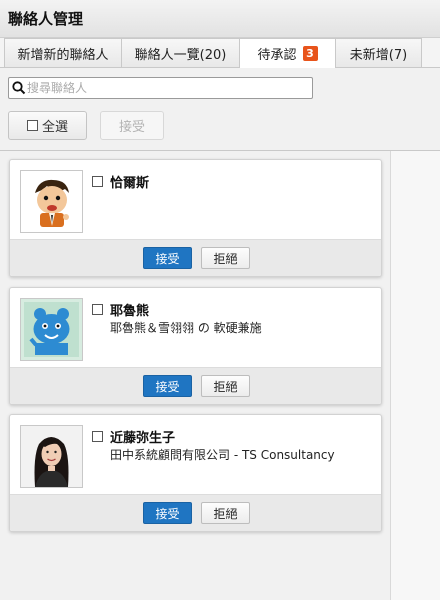 Image resolution: width=440 pixels, height=600 pixels. I want to click on contact-subtitle: 耶魯熊＆雪翎翎 の 軟硬兼施, so click(186, 328).